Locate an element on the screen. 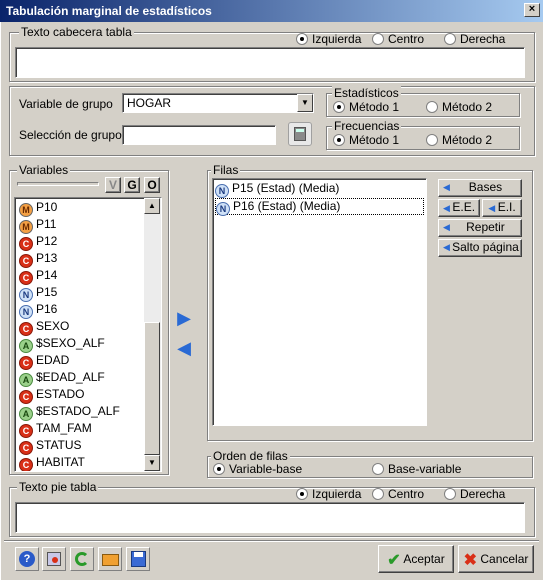  variable-item: M P11 is located at coordinates (37, 225).